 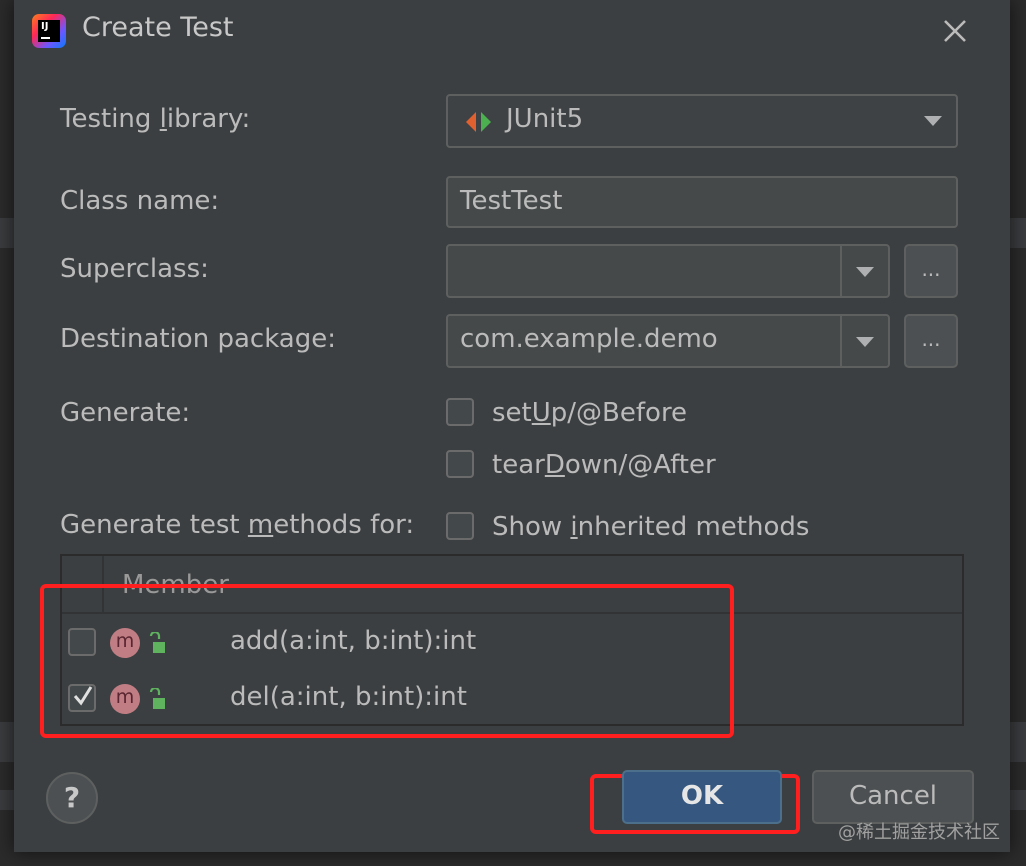 What do you see at coordinates (158, 27) in the screenshot?
I see `dialog-title: Create Test` at bounding box center [158, 27].